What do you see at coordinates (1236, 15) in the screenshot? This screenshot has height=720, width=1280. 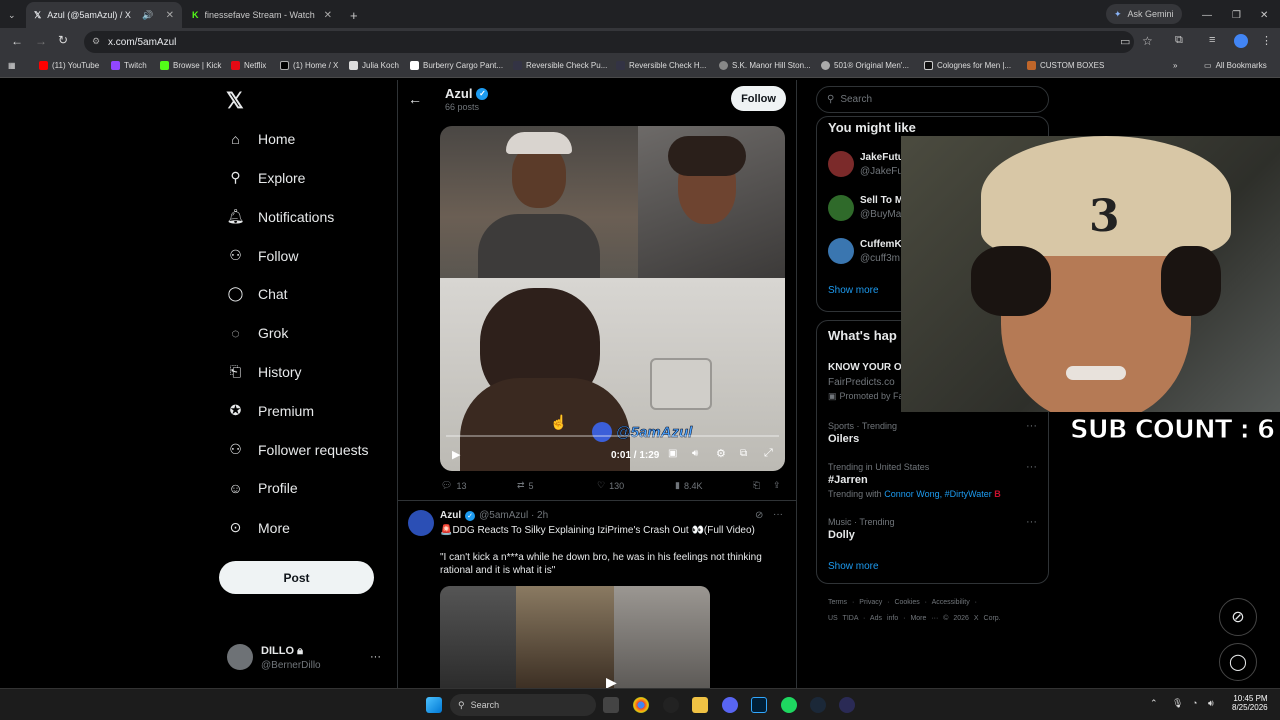 I see `maximize-button: ❐` at bounding box center [1236, 15].